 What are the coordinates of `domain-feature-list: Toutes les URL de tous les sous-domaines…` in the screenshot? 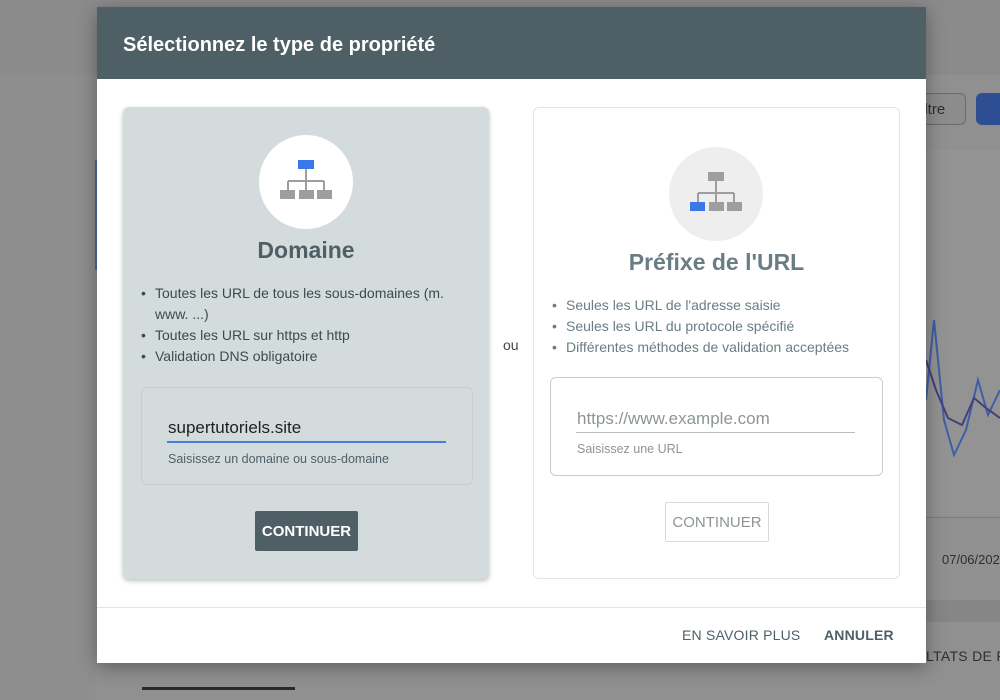 It's located at (305, 325).